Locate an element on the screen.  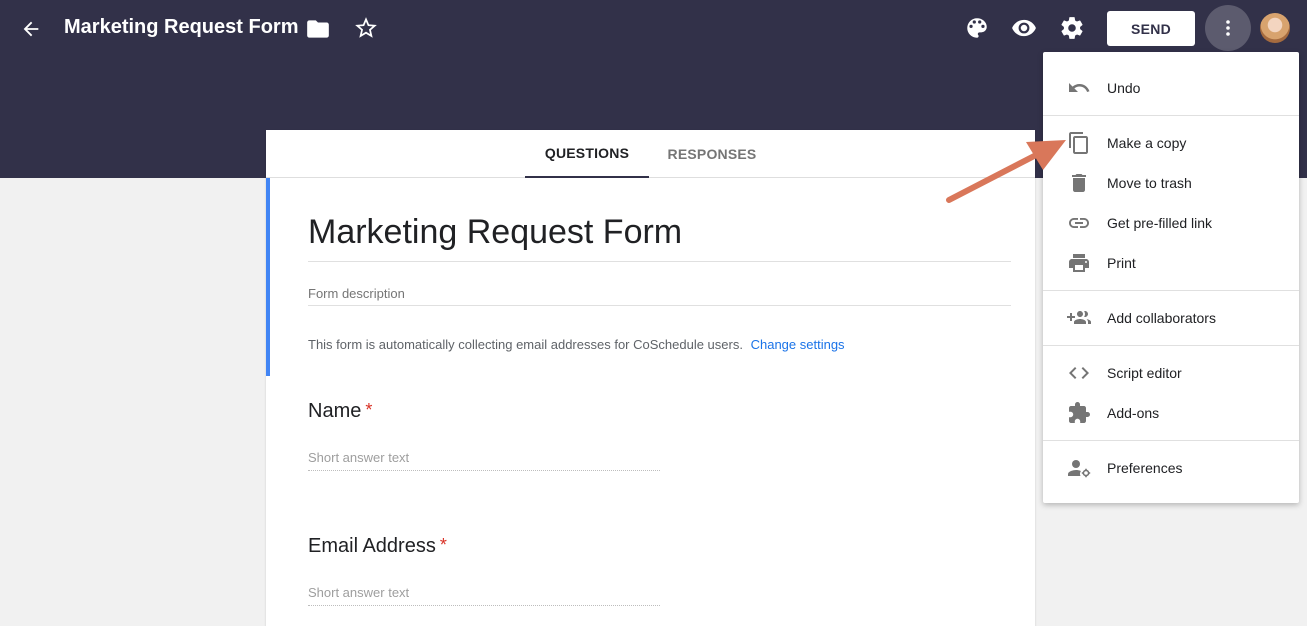
print-icon is located at coordinates (1079, 263).